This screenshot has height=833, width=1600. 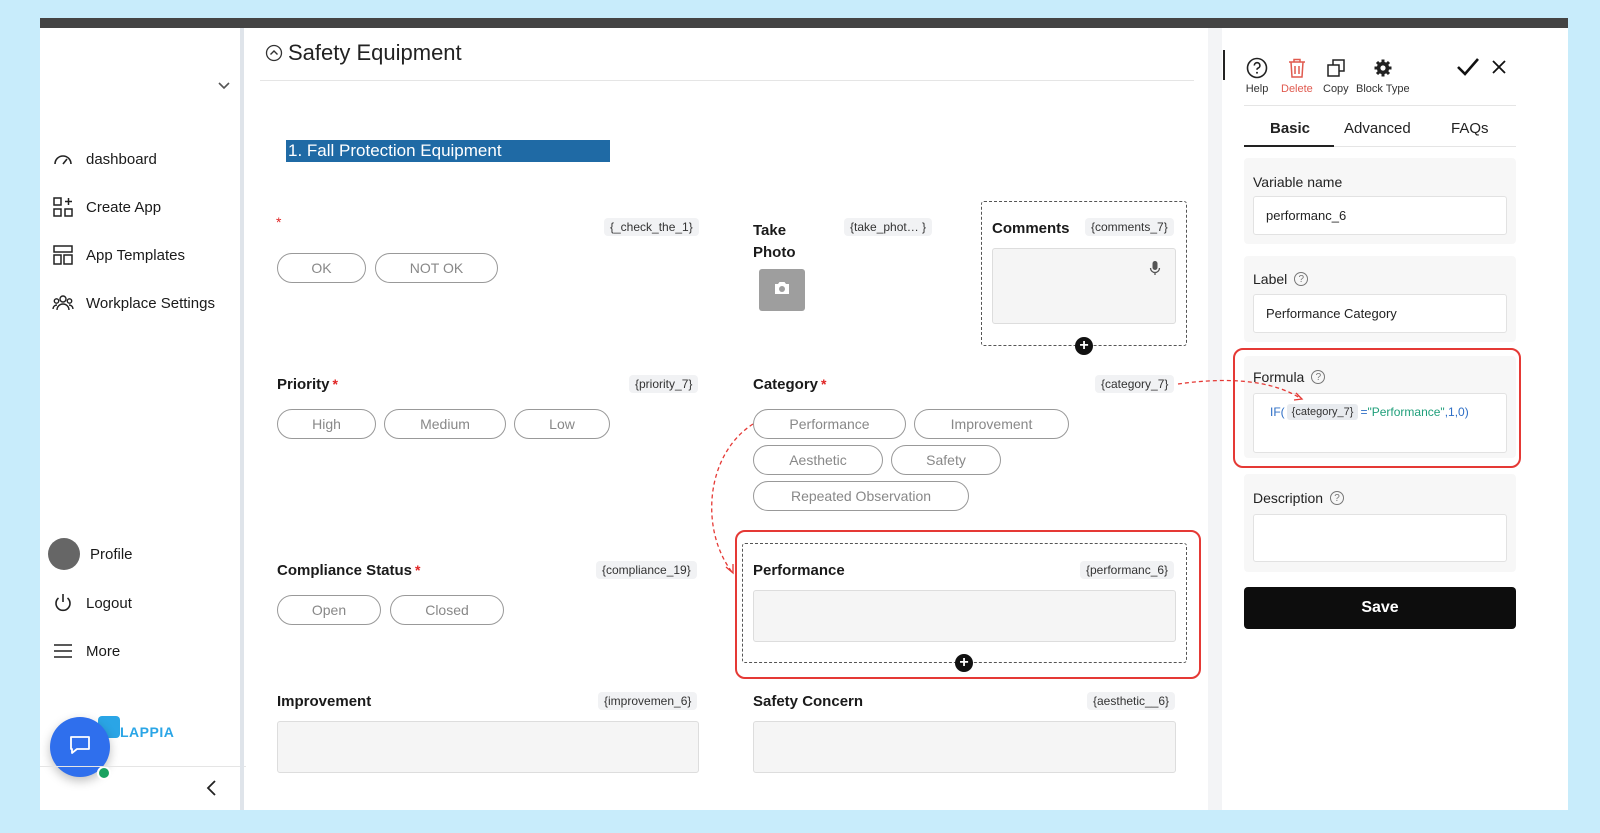 I want to click on option-medium: Medium, so click(x=445, y=424).